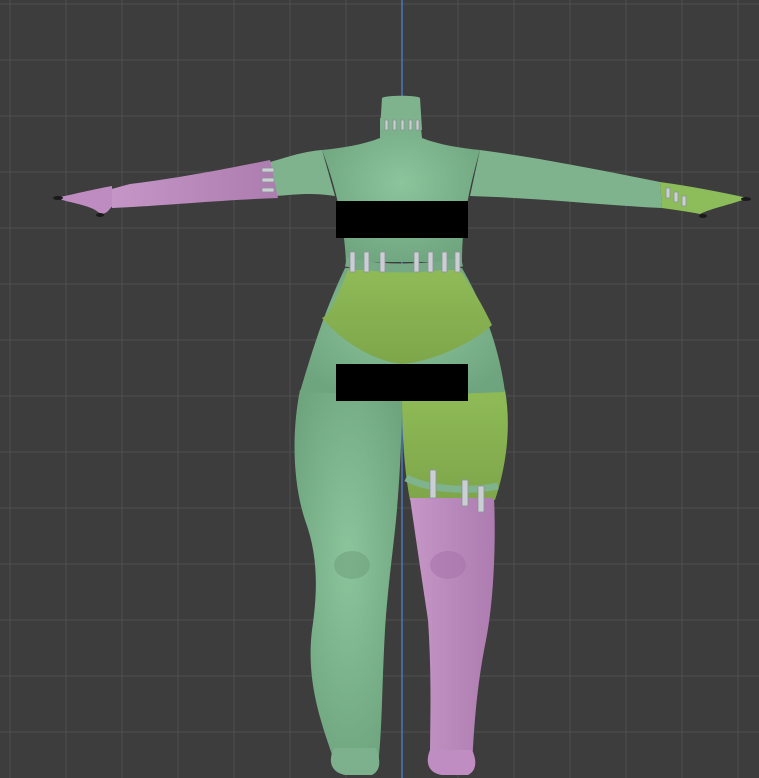  I want to click on left-knee-shade, so click(352, 565).